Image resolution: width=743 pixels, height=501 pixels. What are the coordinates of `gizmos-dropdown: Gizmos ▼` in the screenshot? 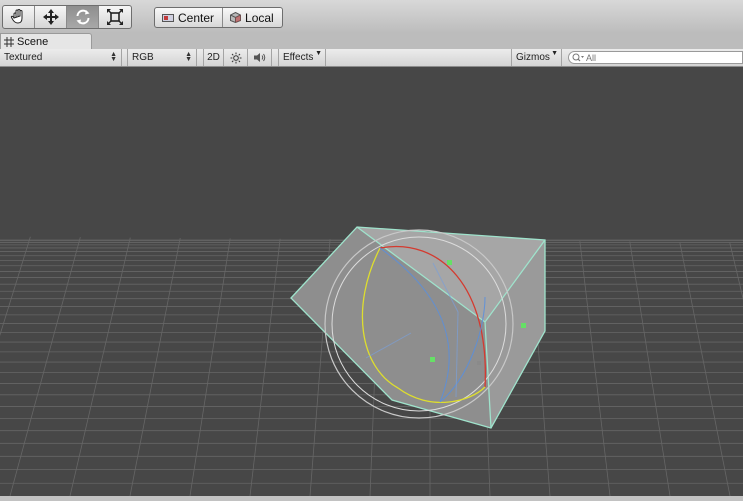 It's located at (536, 57).